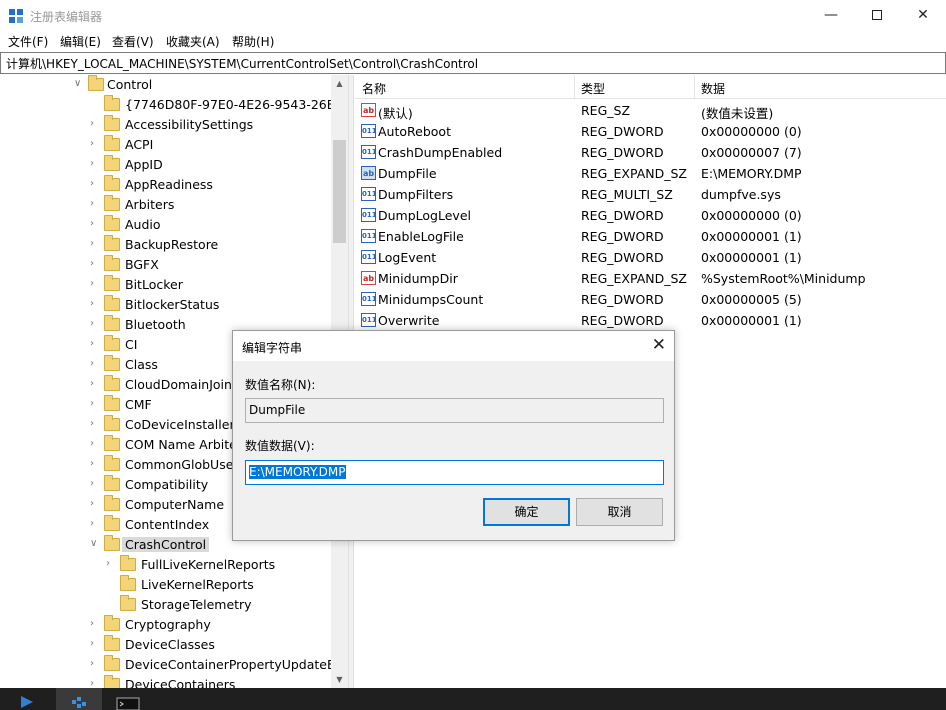 The image size is (946, 710). What do you see at coordinates (339, 191) in the screenshot?
I see `scroll-thumb` at bounding box center [339, 191].